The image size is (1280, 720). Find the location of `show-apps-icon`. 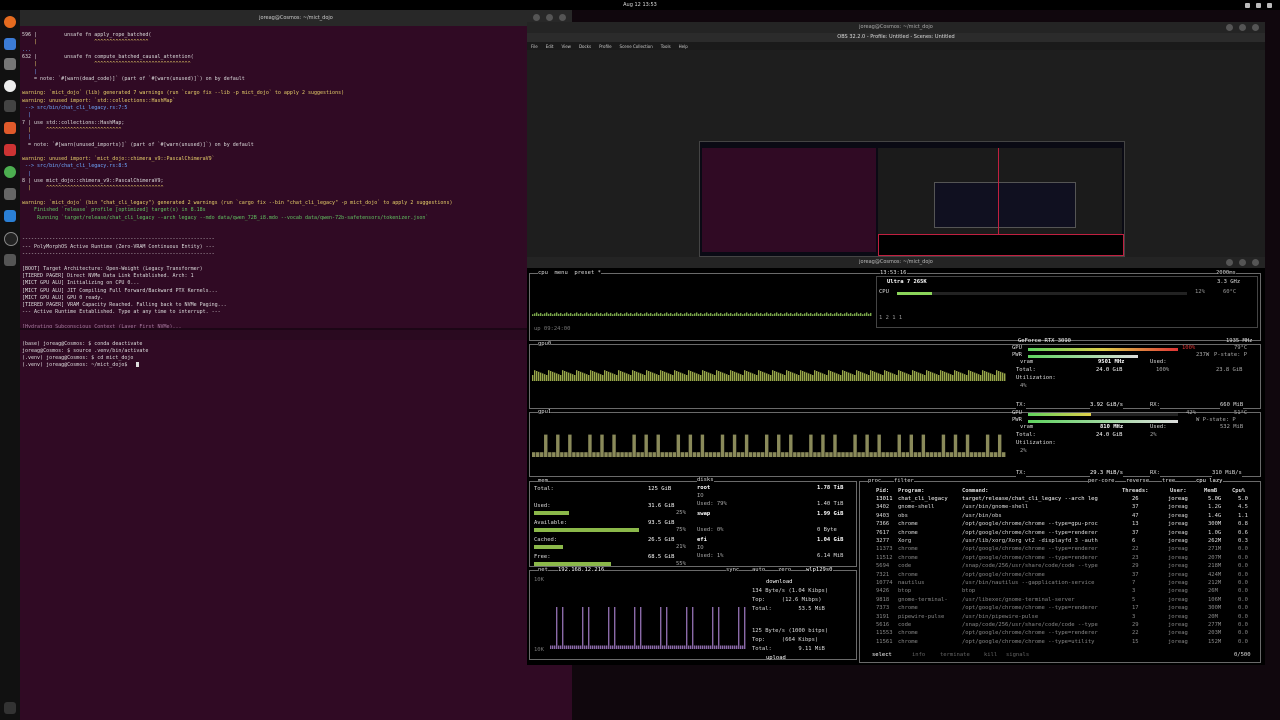

show-apps-icon is located at coordinates (10, 708).